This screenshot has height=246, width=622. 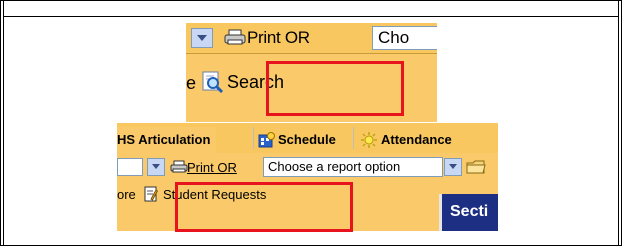 What do you see at coordinates (0, 123) in the screenshot?
I see `frame-left-border` at bounding box center [0, 123].